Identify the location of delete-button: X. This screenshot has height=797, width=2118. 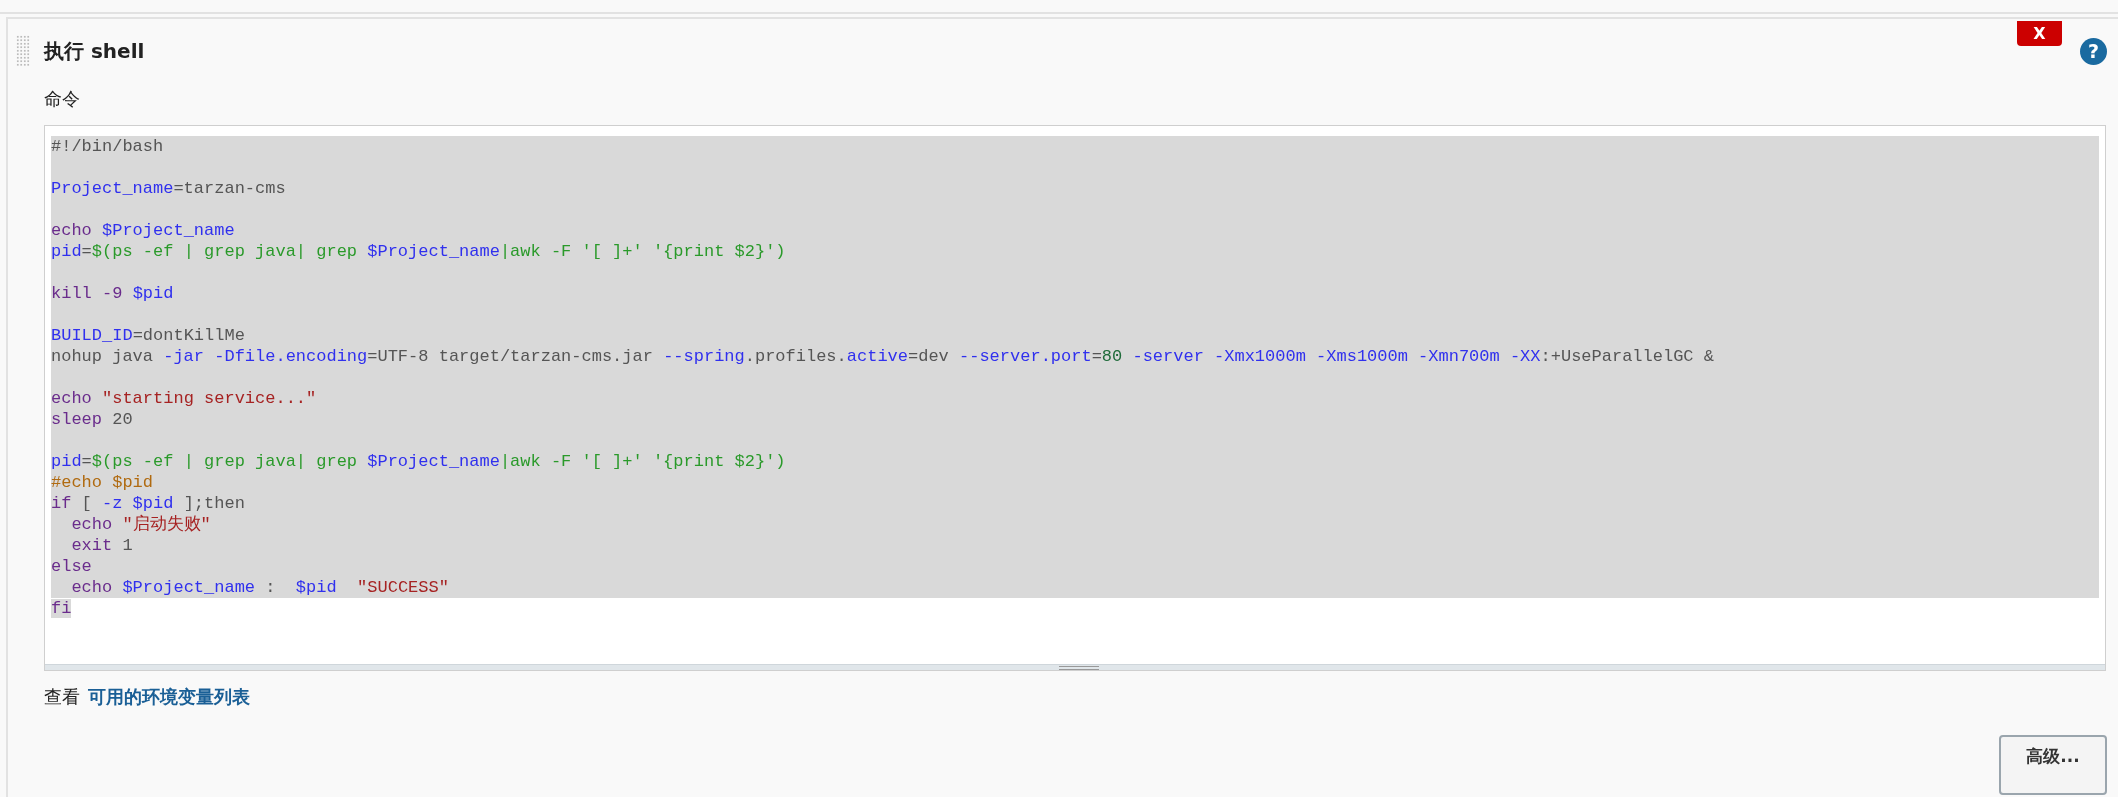
(2039, 33).